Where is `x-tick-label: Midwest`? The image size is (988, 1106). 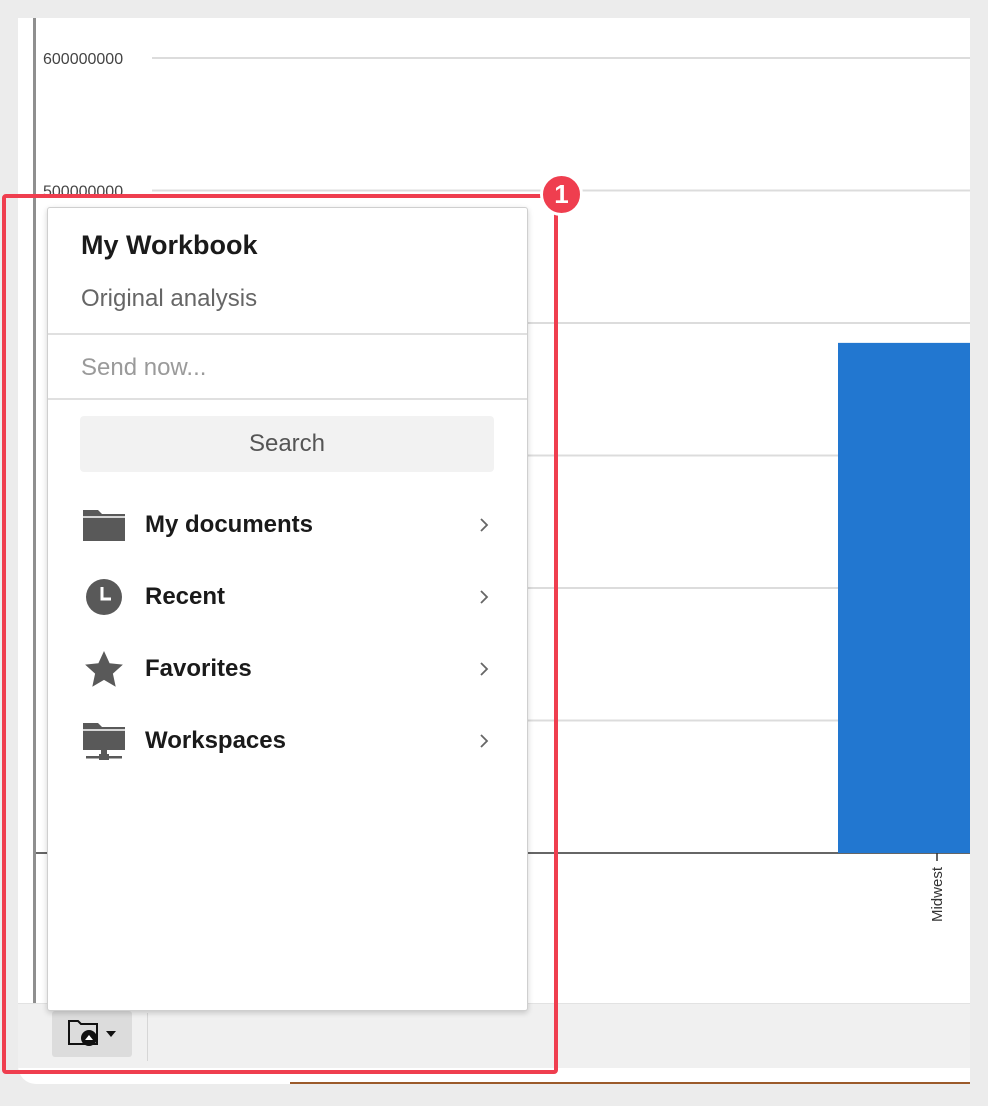
x-tick-label: Midwest is located at coordinates (937, 894).